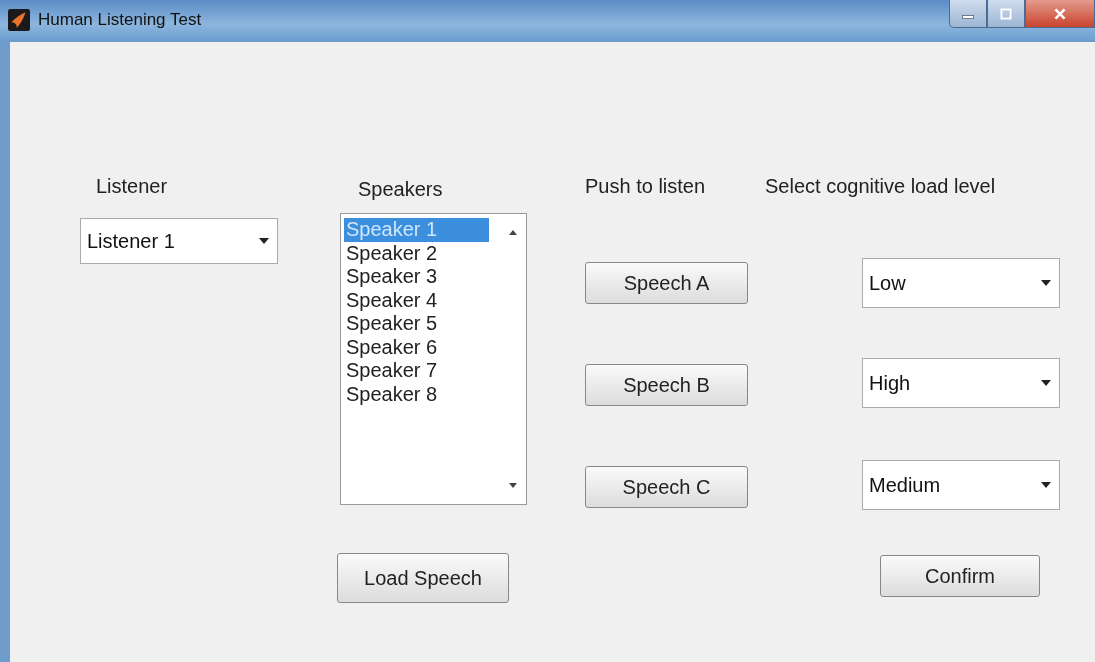  Describe the element at coordinates (416, 277) in the screenshot. I see `speaker-item: Speaker 3` at that location.